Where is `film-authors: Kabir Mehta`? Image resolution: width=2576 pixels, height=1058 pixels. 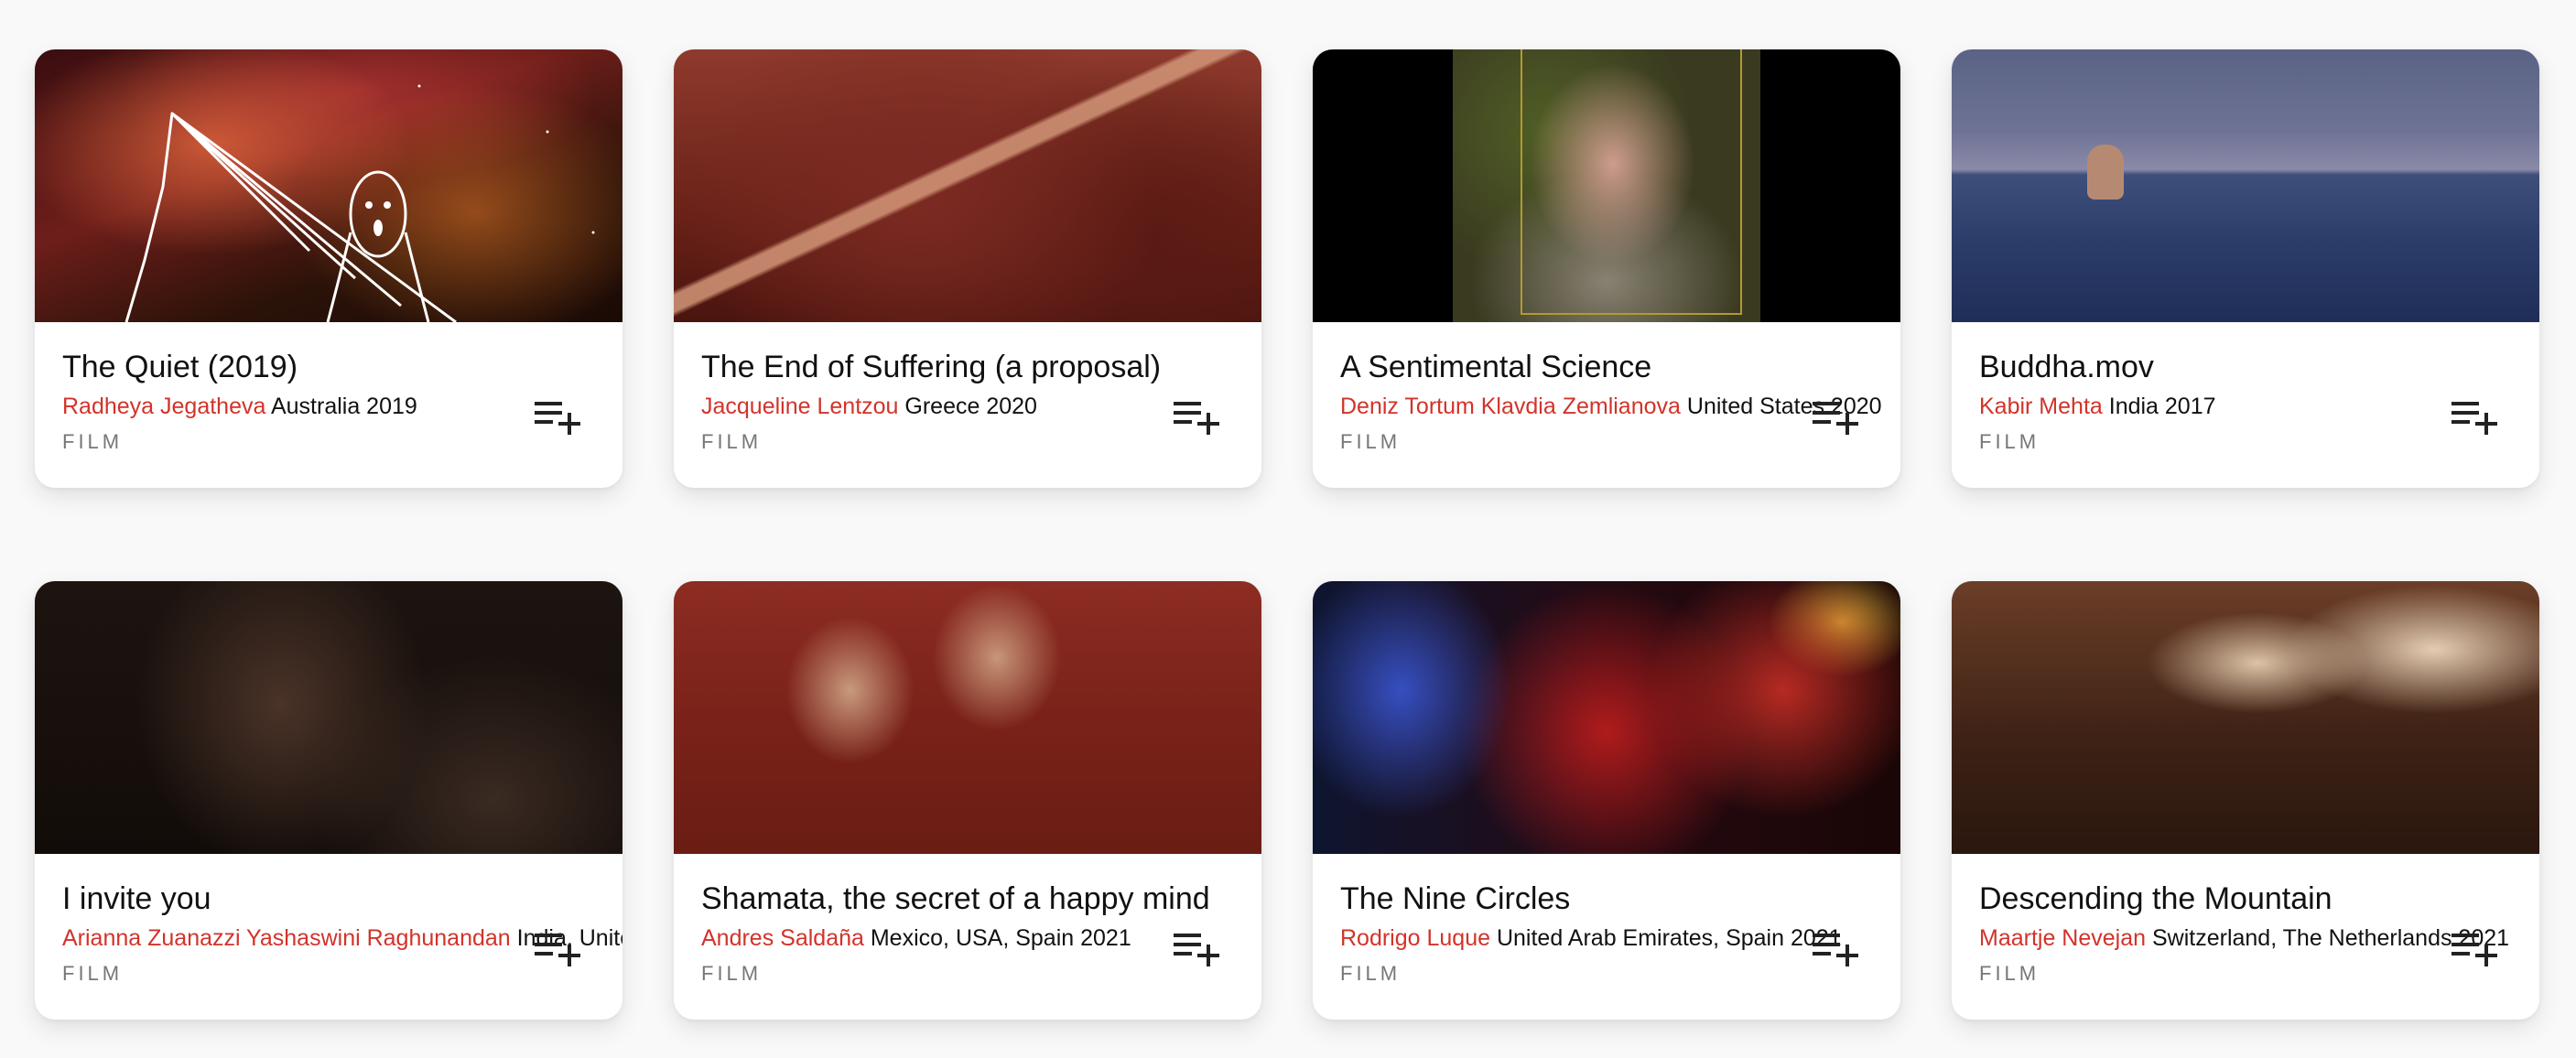
film-authors: Kabir Mehta is located at coordinates (2041, 406).